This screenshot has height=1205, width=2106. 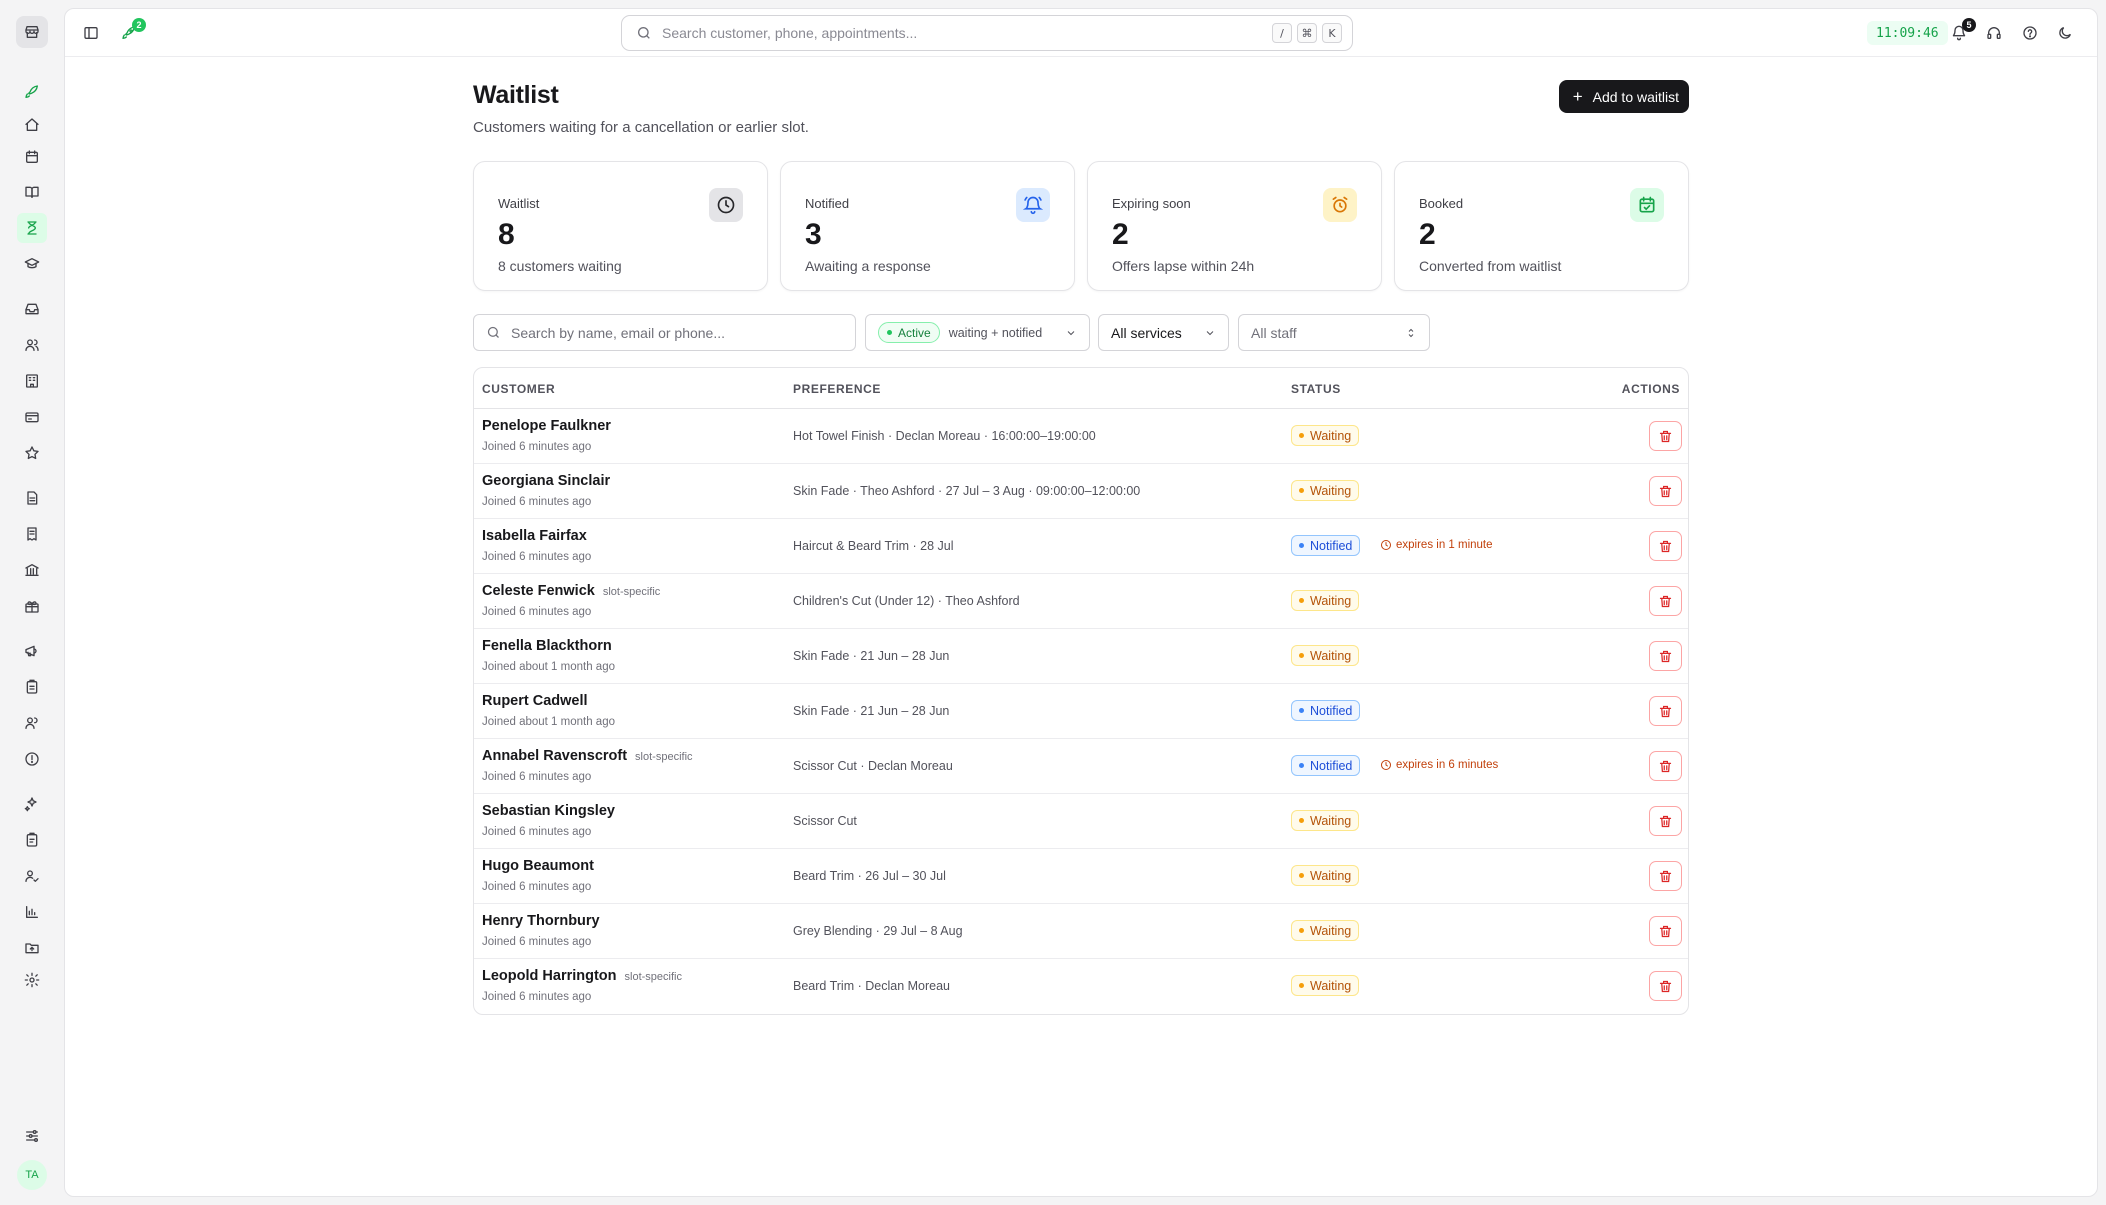 I want to click on sidebar-usercheck-icon, so click(x=32, y=876).